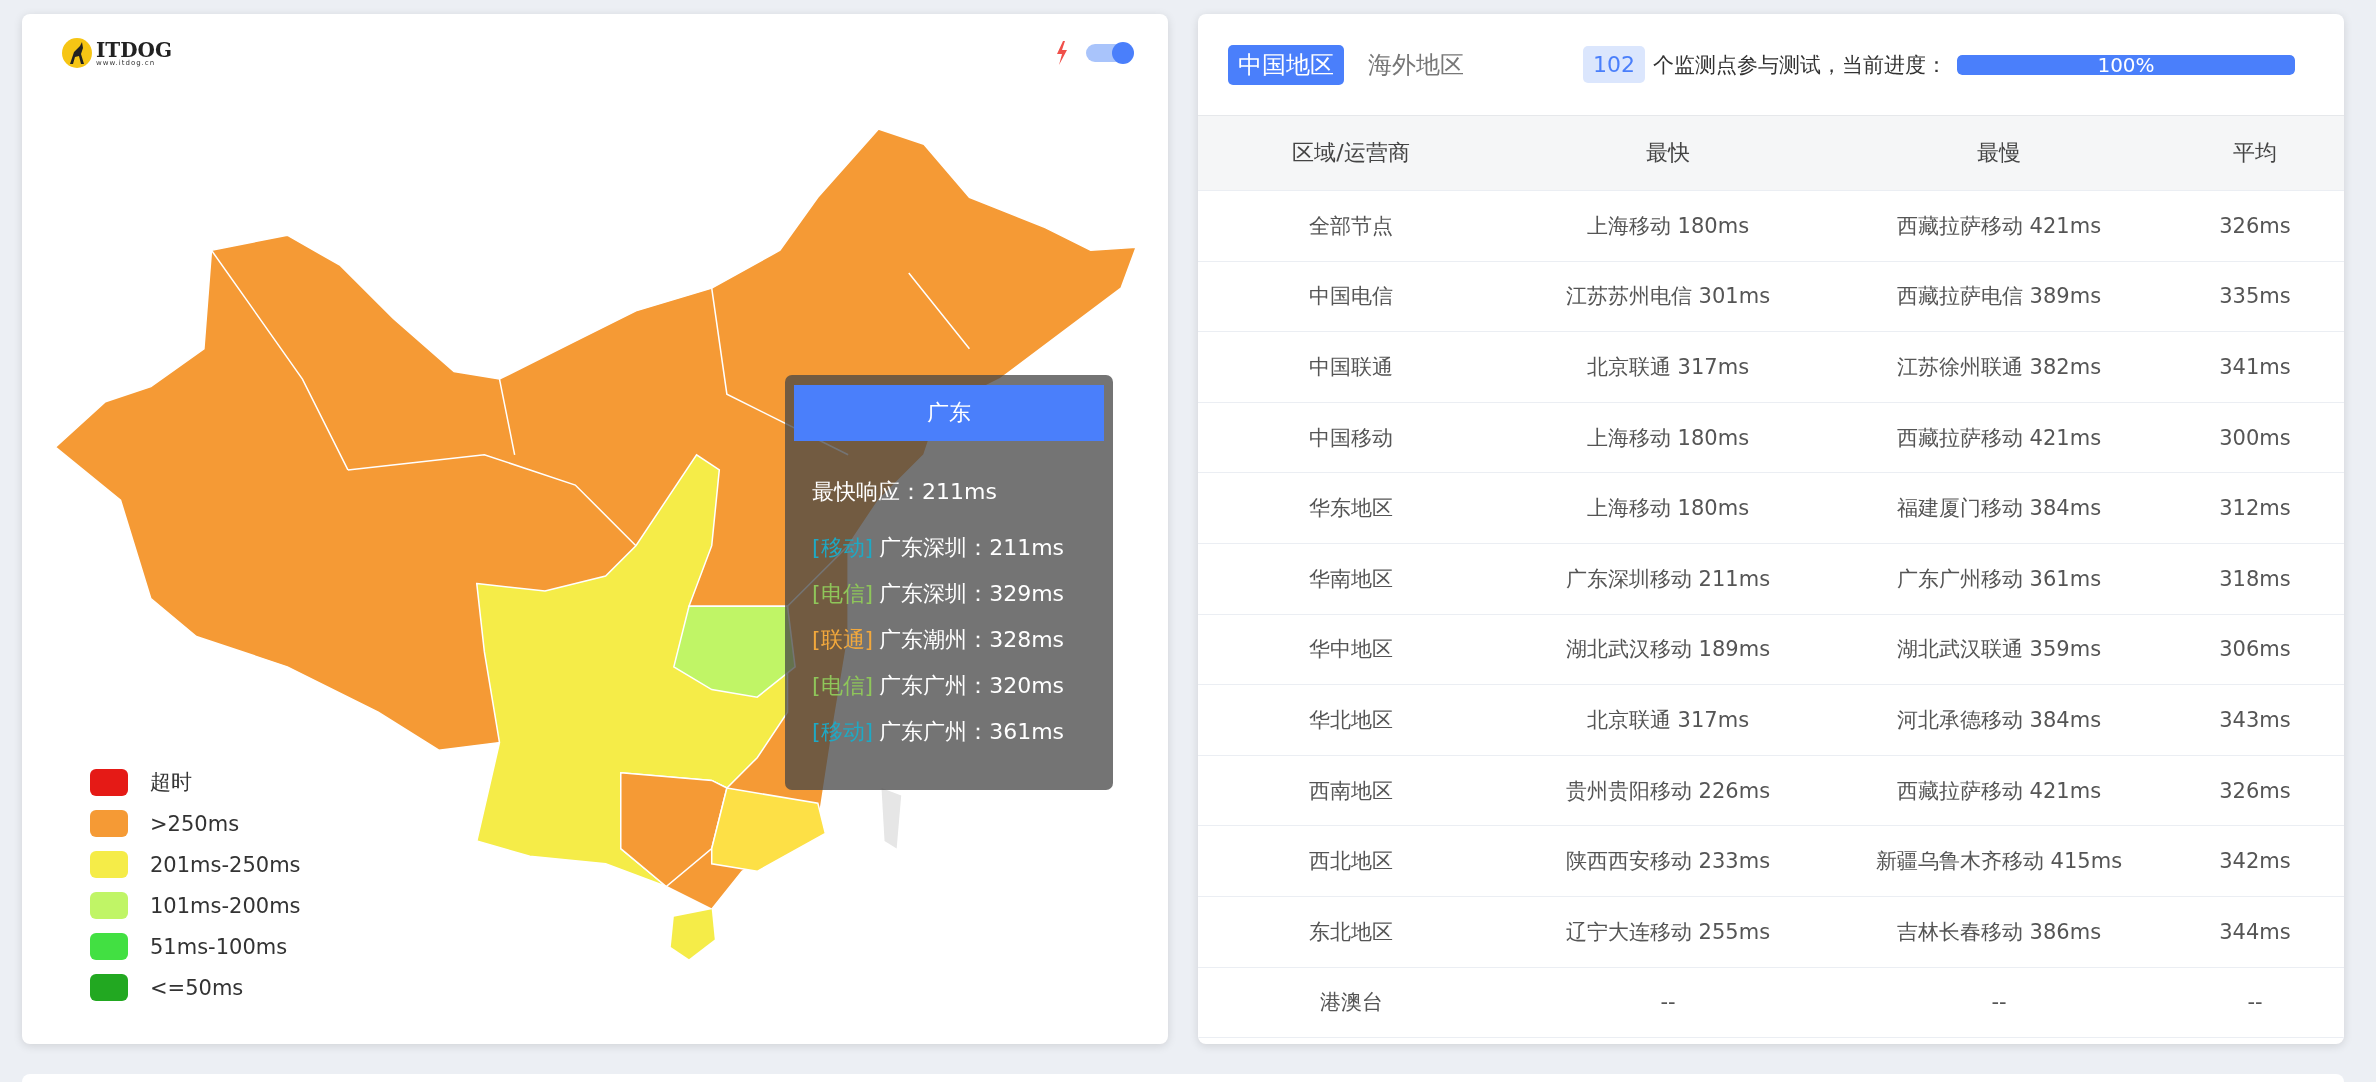 Image resolution: width=2376 pixels, height=1082 pixels. I want to click on node-count: 102, so click(1614, 64).